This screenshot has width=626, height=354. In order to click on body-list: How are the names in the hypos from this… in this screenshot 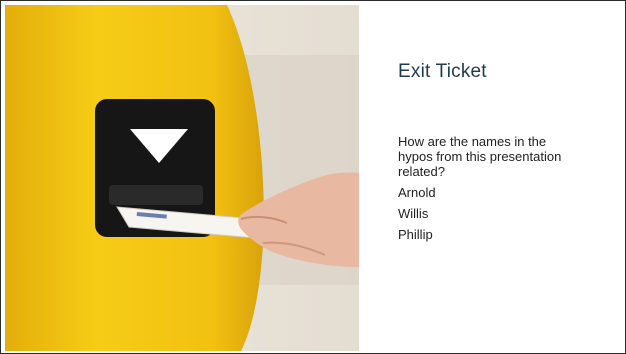, I will do `click(485, 191)`.